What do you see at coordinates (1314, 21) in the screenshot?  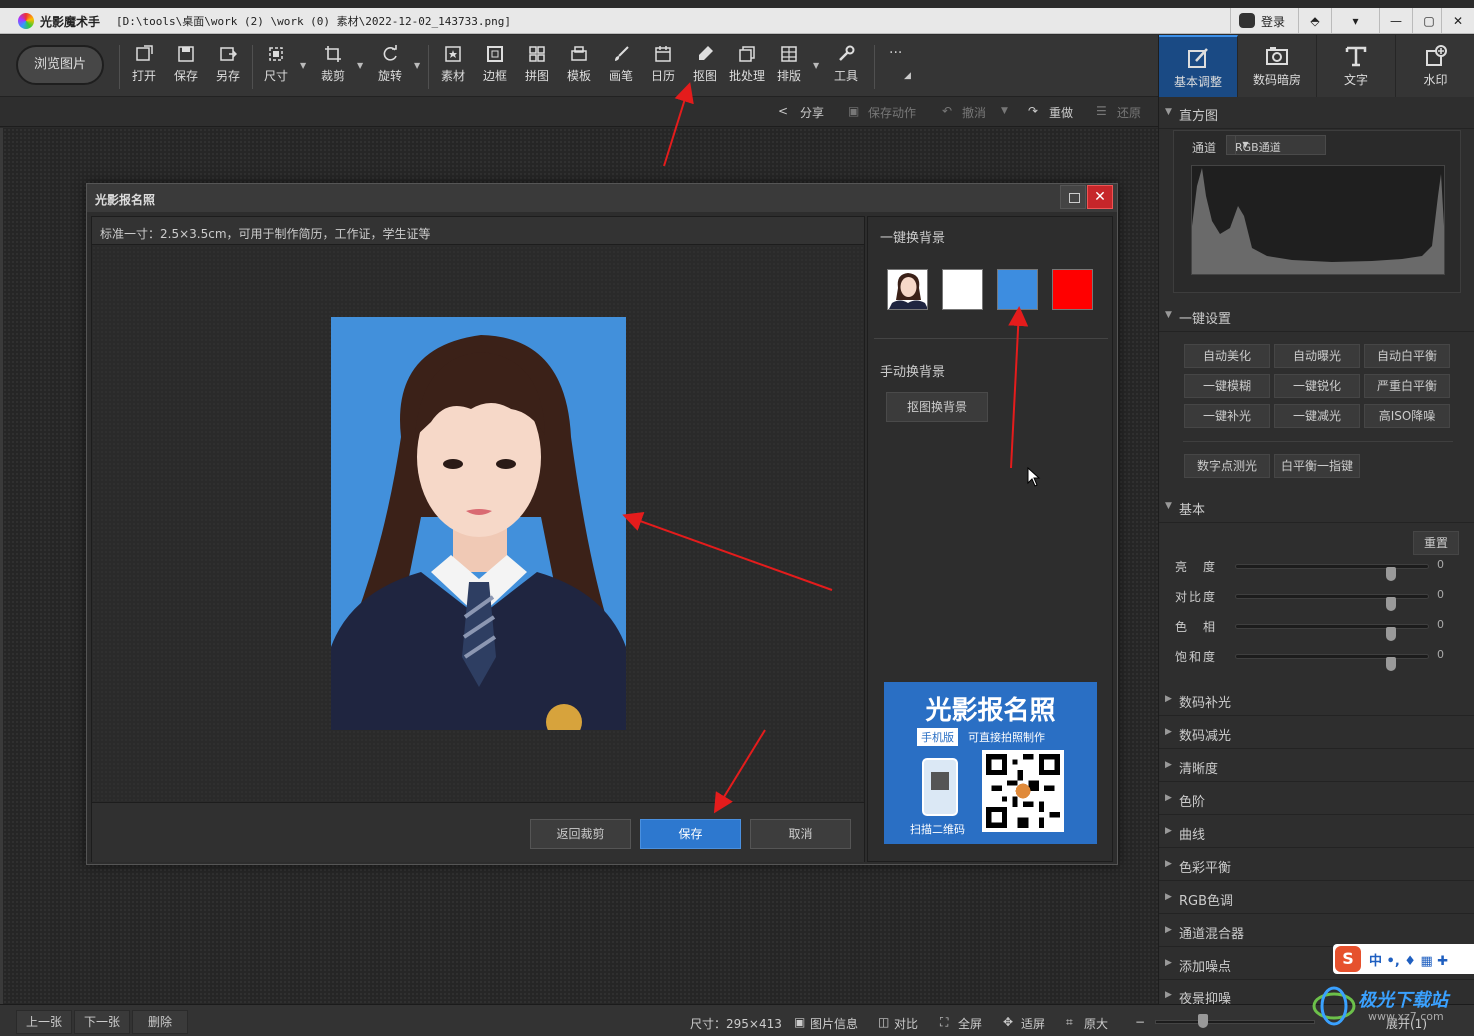 I see `skin-button: ⬘` at bounding box center [1314, 21].